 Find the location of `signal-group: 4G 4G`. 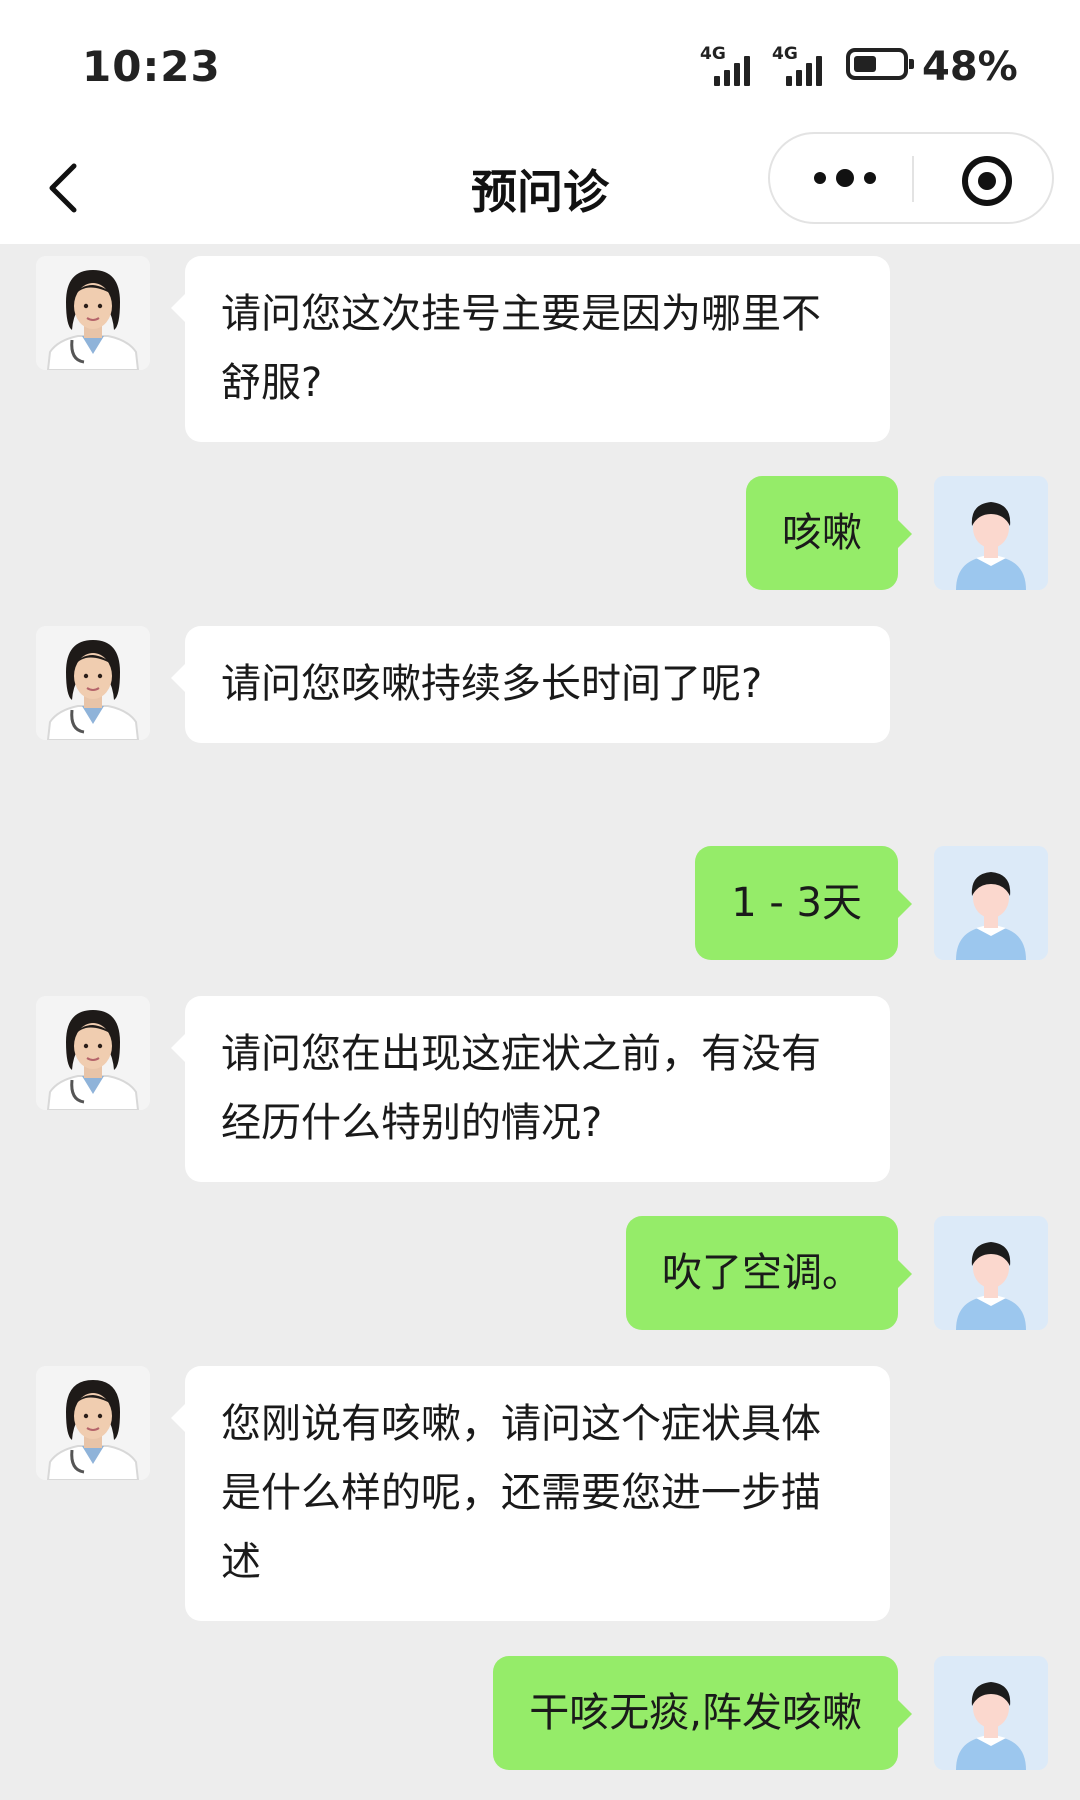

signal-group: 4G 4G is located at coordinates (765, 65).